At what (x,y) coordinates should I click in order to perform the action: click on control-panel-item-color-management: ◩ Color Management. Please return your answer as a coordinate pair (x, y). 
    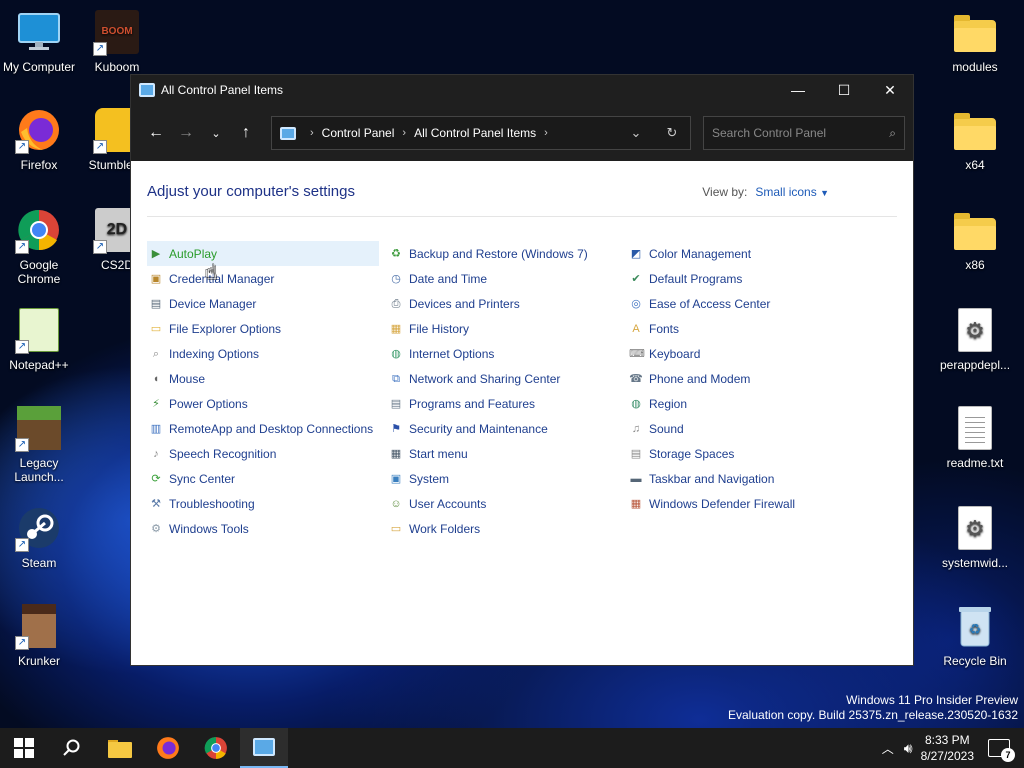
    Looking at the image, I should click on (747, 253).